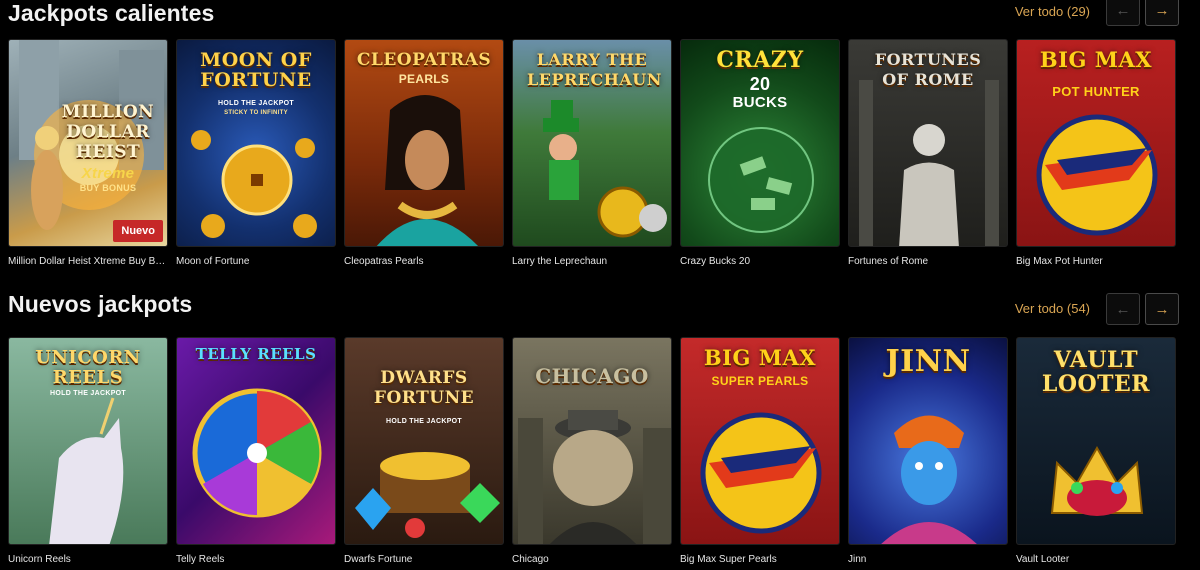 This screenshot has height=570, width=1200. I want to click on game-title: Moon of Fortune, so click(255, 261).